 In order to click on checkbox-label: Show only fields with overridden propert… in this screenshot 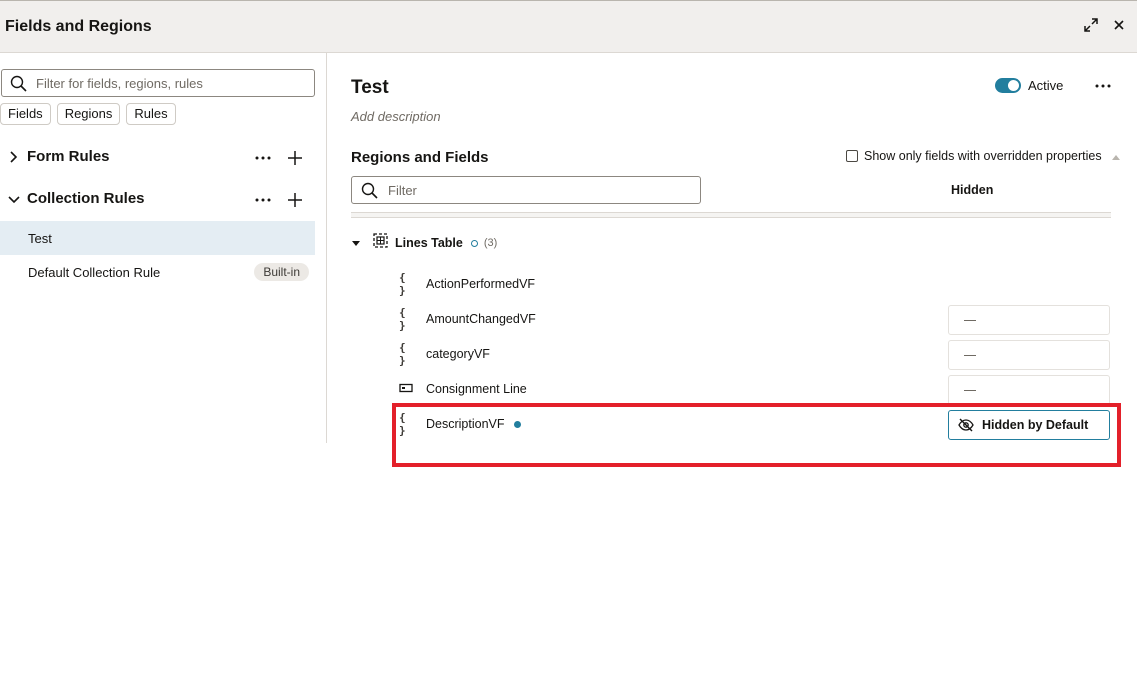, I will do `click(983, 156)`.